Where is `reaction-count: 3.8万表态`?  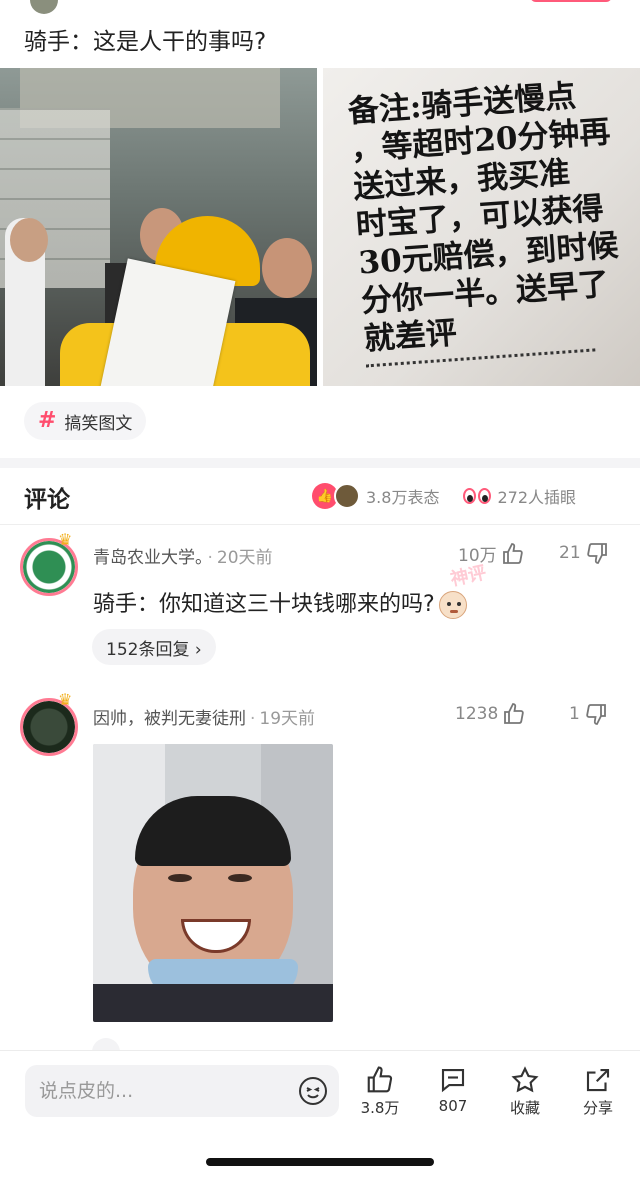 reaction-count: 3.8万表态 is located at coordinates (403, 497).